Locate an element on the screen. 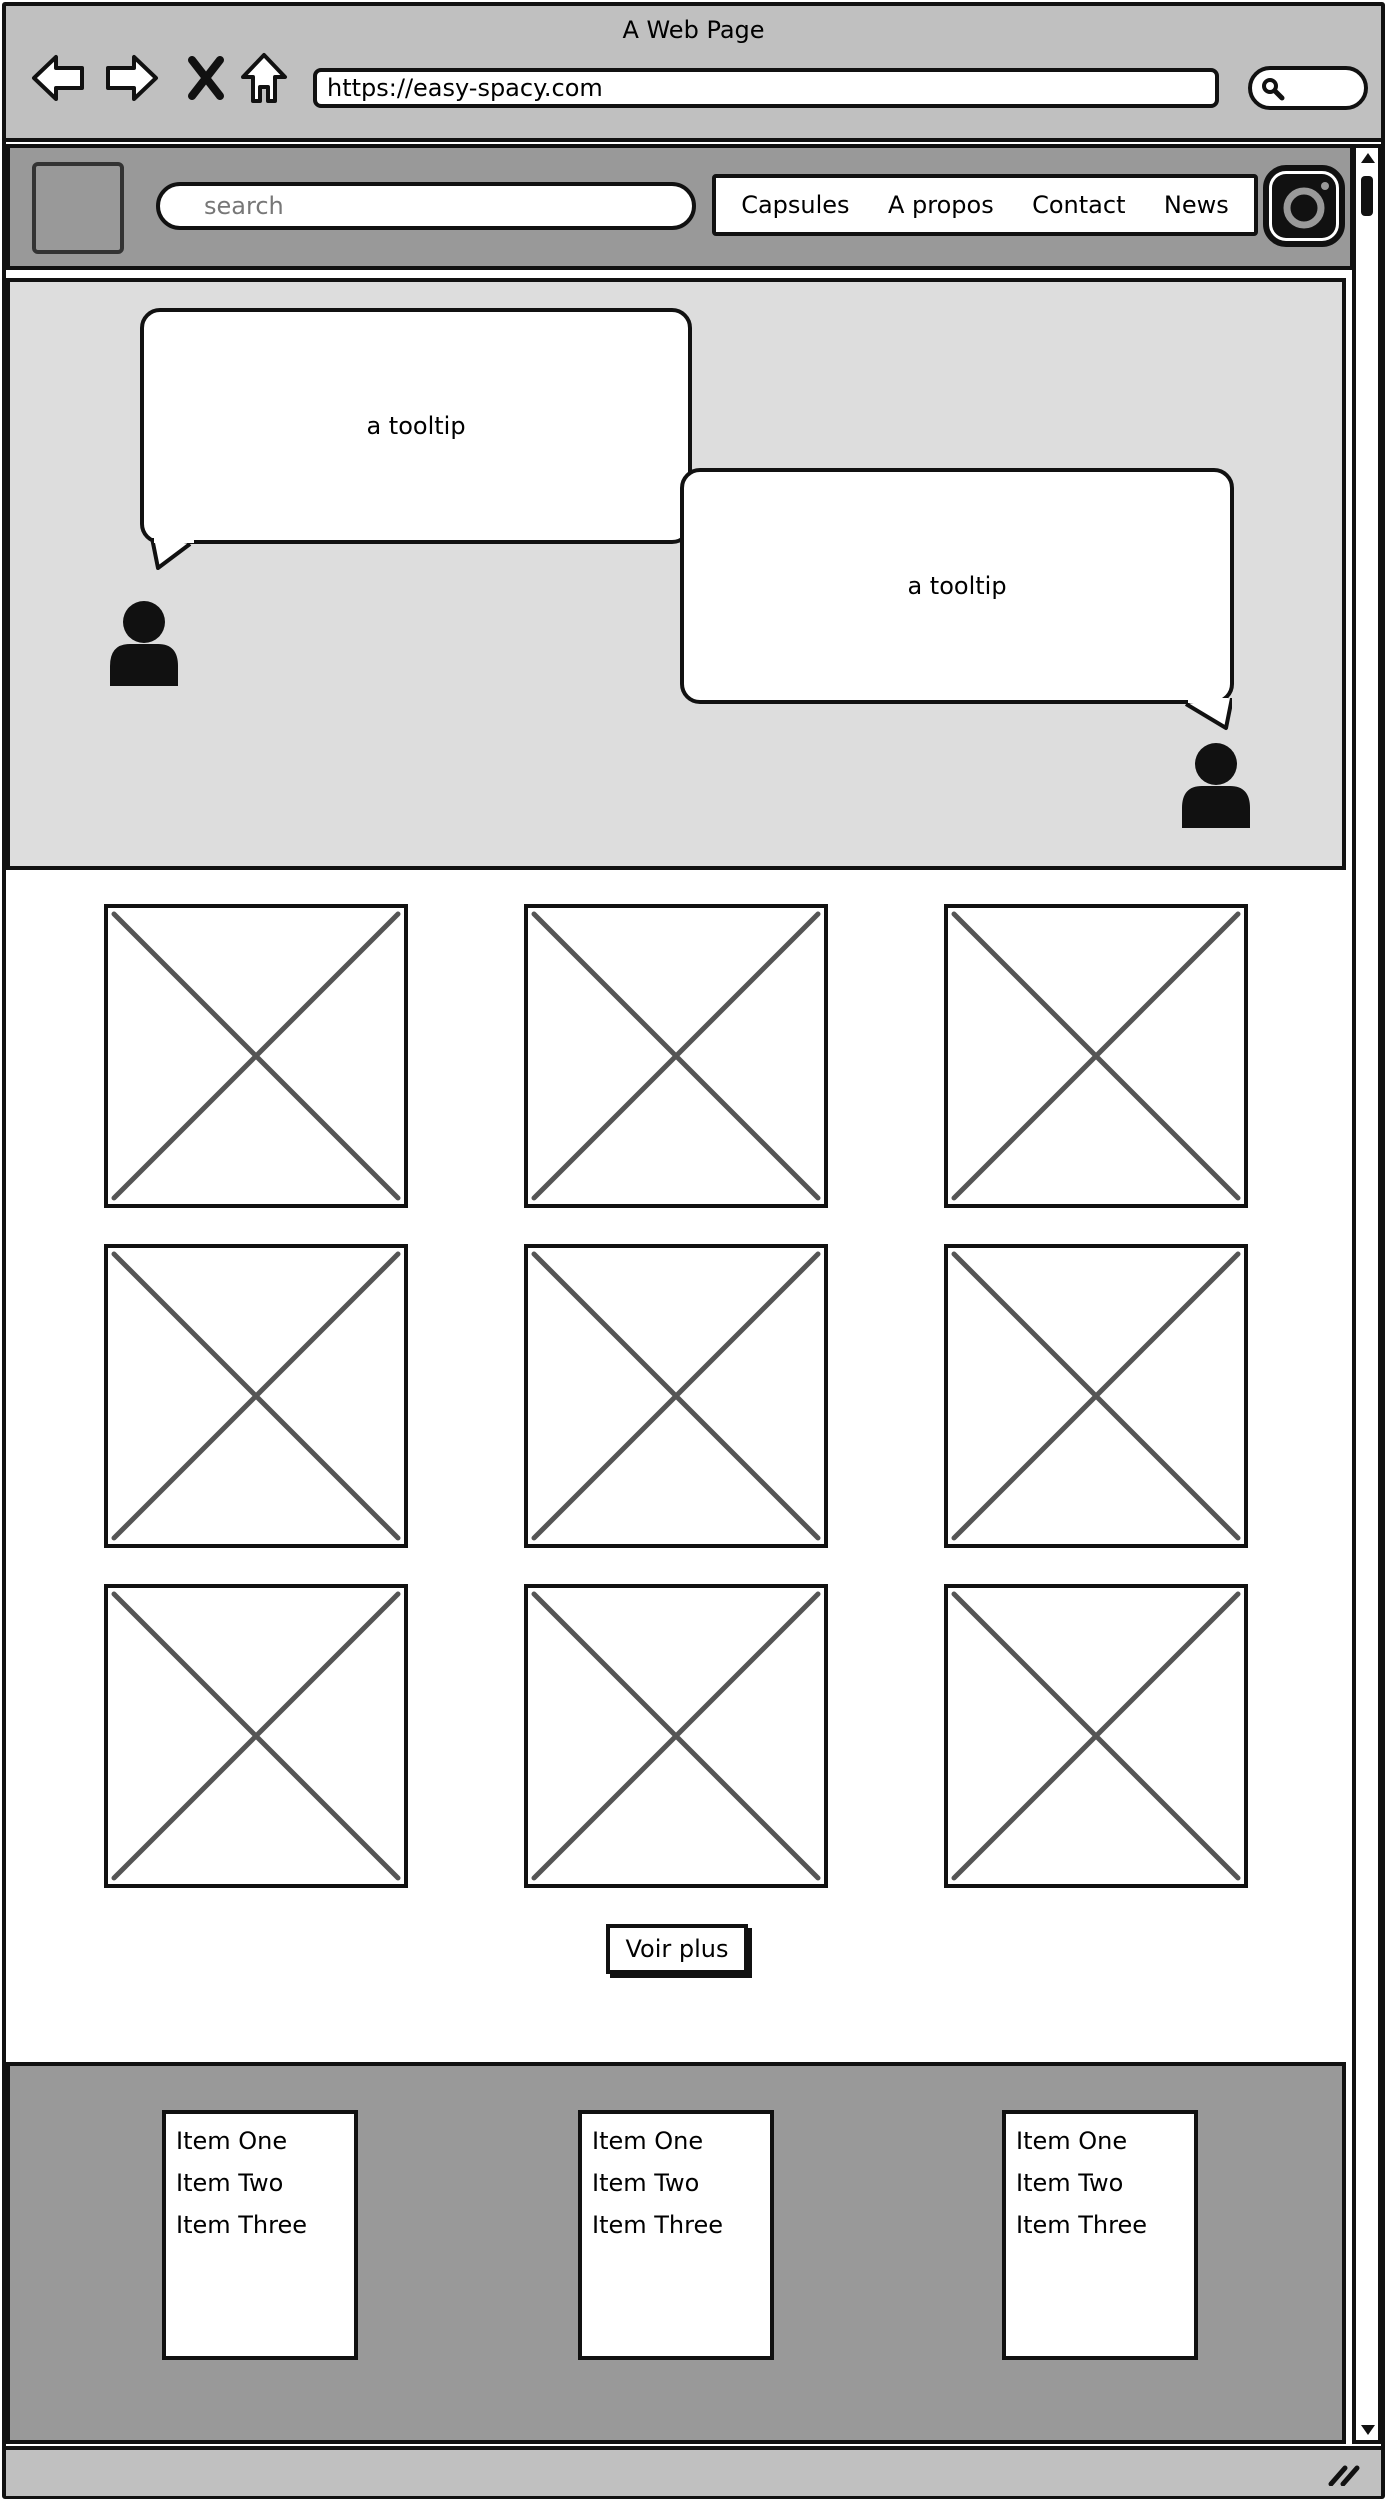 The image size is (1388, 2502). browser-search-field is located at coordinates (1308, 88).